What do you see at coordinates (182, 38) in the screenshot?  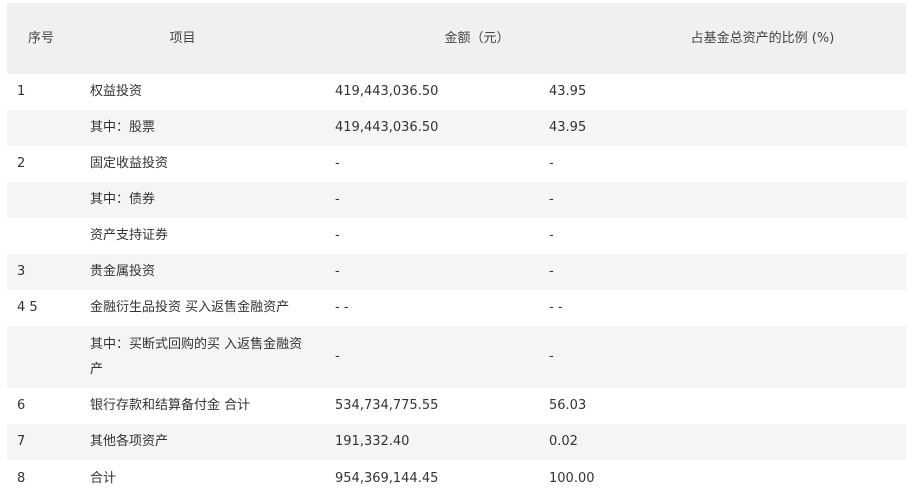 I see `header-item: 项目` at bounding box center [182, 38].